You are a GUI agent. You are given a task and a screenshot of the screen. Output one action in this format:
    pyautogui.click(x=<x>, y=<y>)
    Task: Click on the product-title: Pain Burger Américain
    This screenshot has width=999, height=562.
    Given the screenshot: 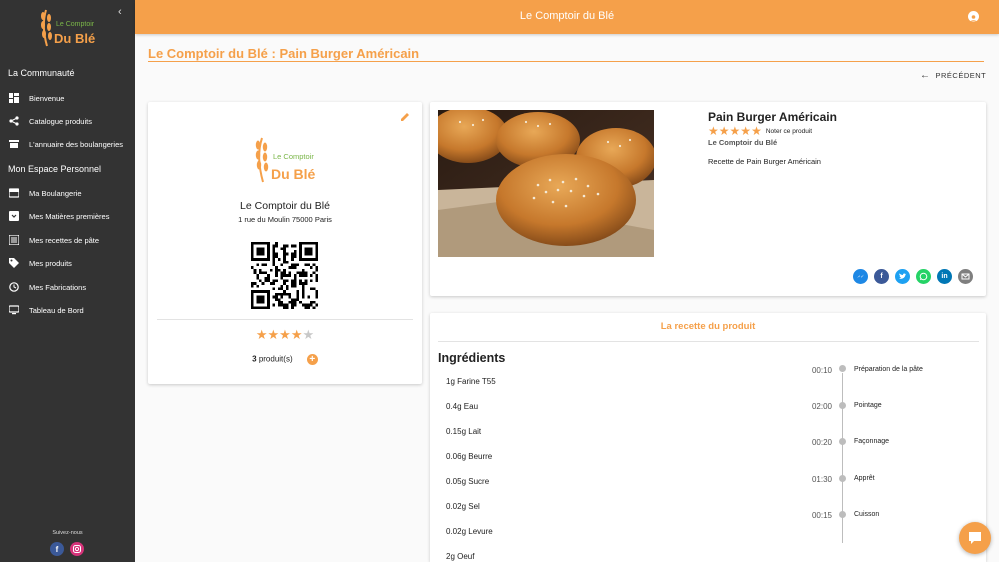 What is the action you would take?
    pyautogui.click(x=772, y=117)
    